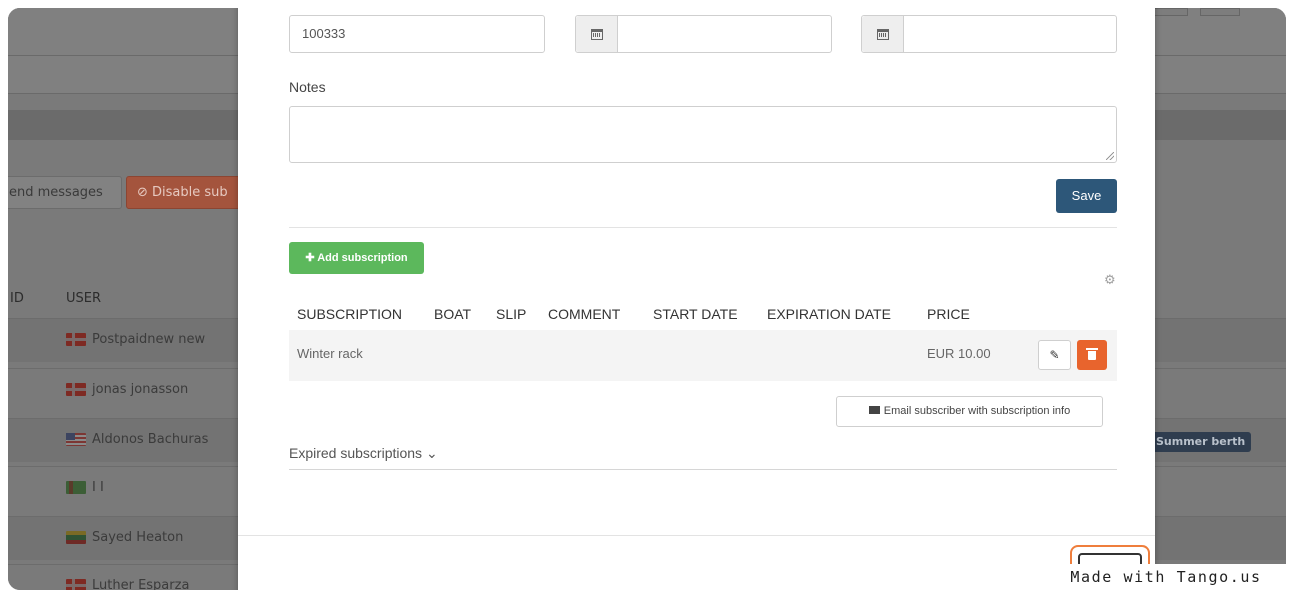  Describe the element at coordinates (948, 314) in the screenshot. I see `column-header-price: PRICE` at that location.